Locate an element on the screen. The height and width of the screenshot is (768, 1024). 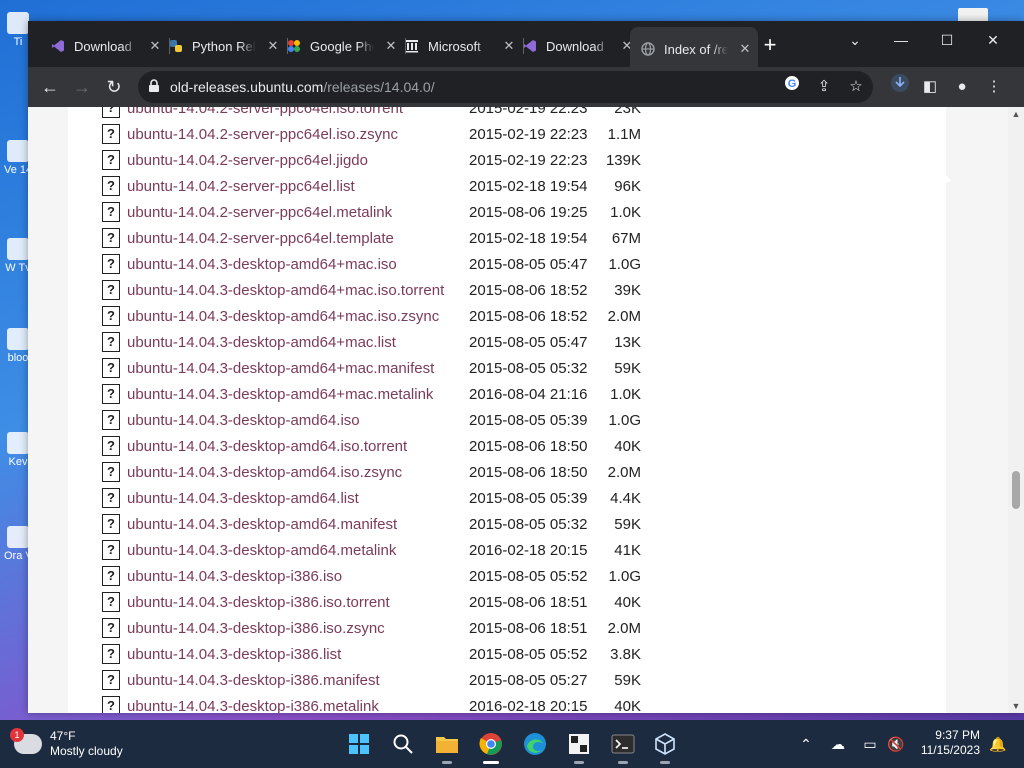
edge-icon is located at coordinates (535, 744).